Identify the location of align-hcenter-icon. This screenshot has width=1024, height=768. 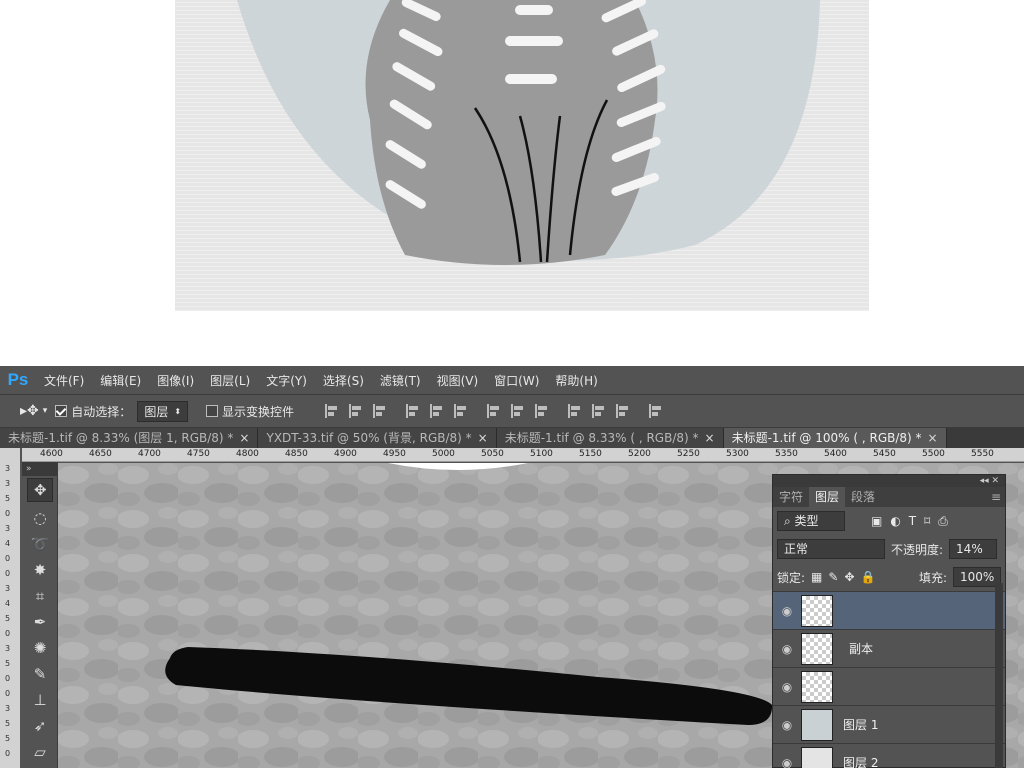
(437, 411).